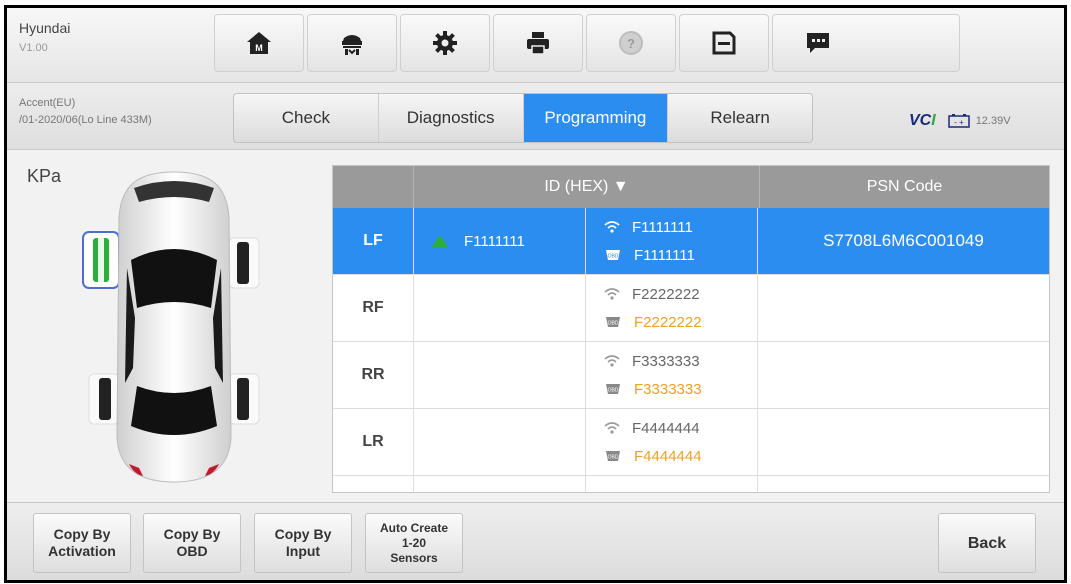  Describe the element at coordinates (373, 308) in the screenshot. I see `row-position: RF` at that location.